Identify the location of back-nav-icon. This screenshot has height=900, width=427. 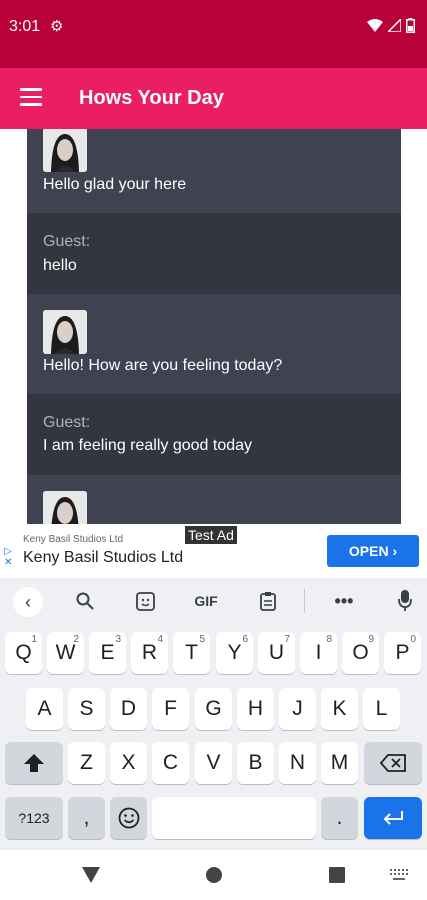
(91, 875).